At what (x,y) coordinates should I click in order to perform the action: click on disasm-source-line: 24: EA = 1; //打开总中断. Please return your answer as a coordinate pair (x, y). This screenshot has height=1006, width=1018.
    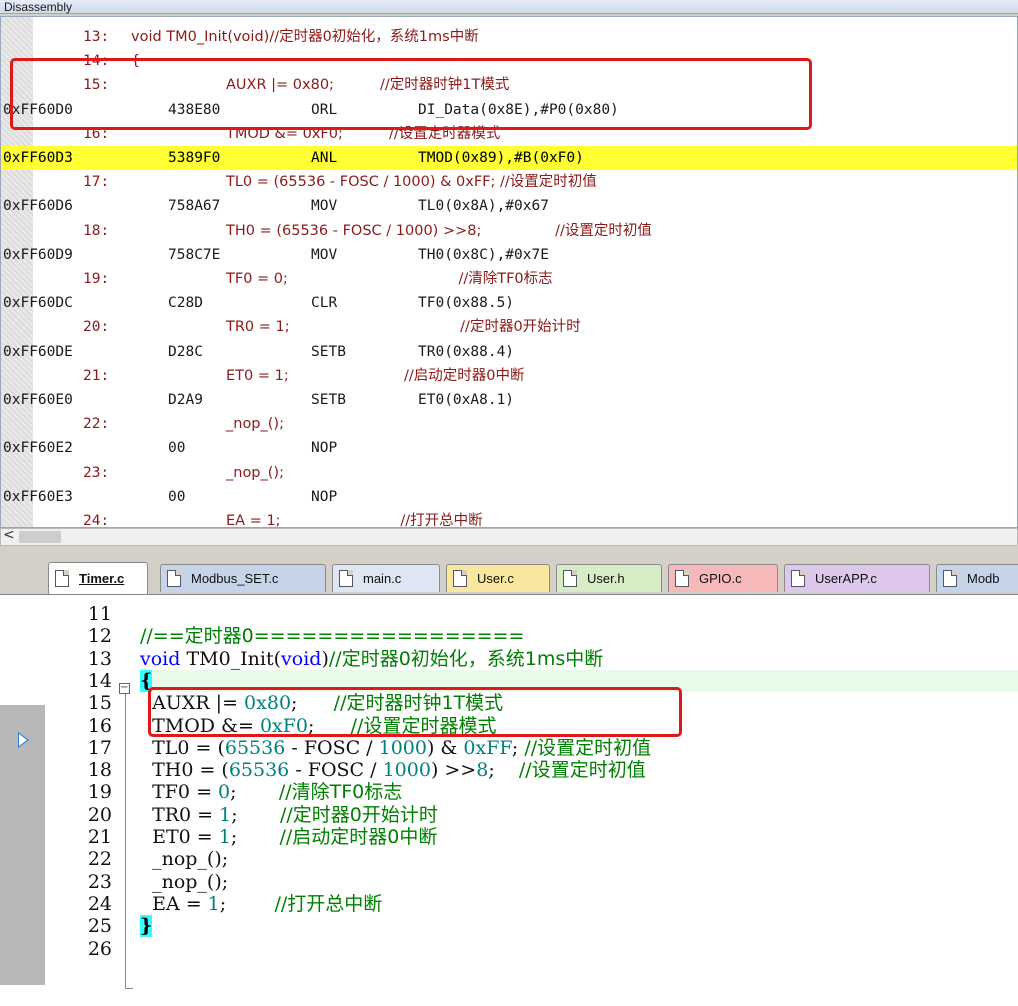
    Looking at the image, I should click on (525, 518).